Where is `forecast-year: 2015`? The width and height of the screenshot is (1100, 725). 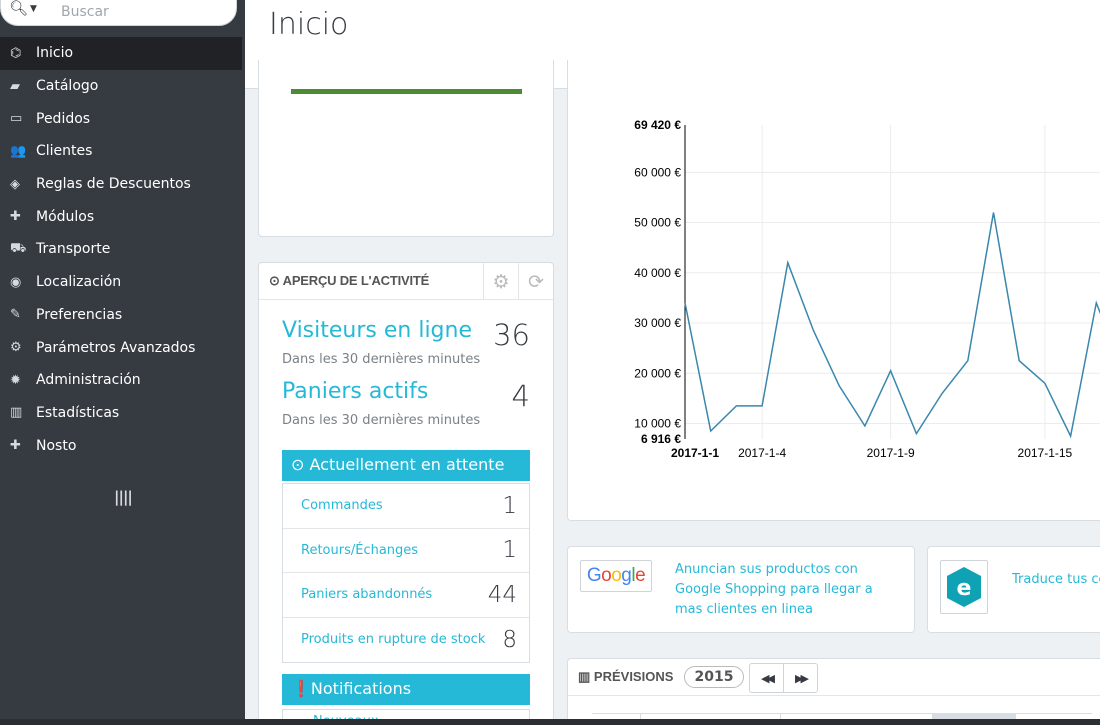
forecast-year: 2015 is located at coordinates (714, 677).